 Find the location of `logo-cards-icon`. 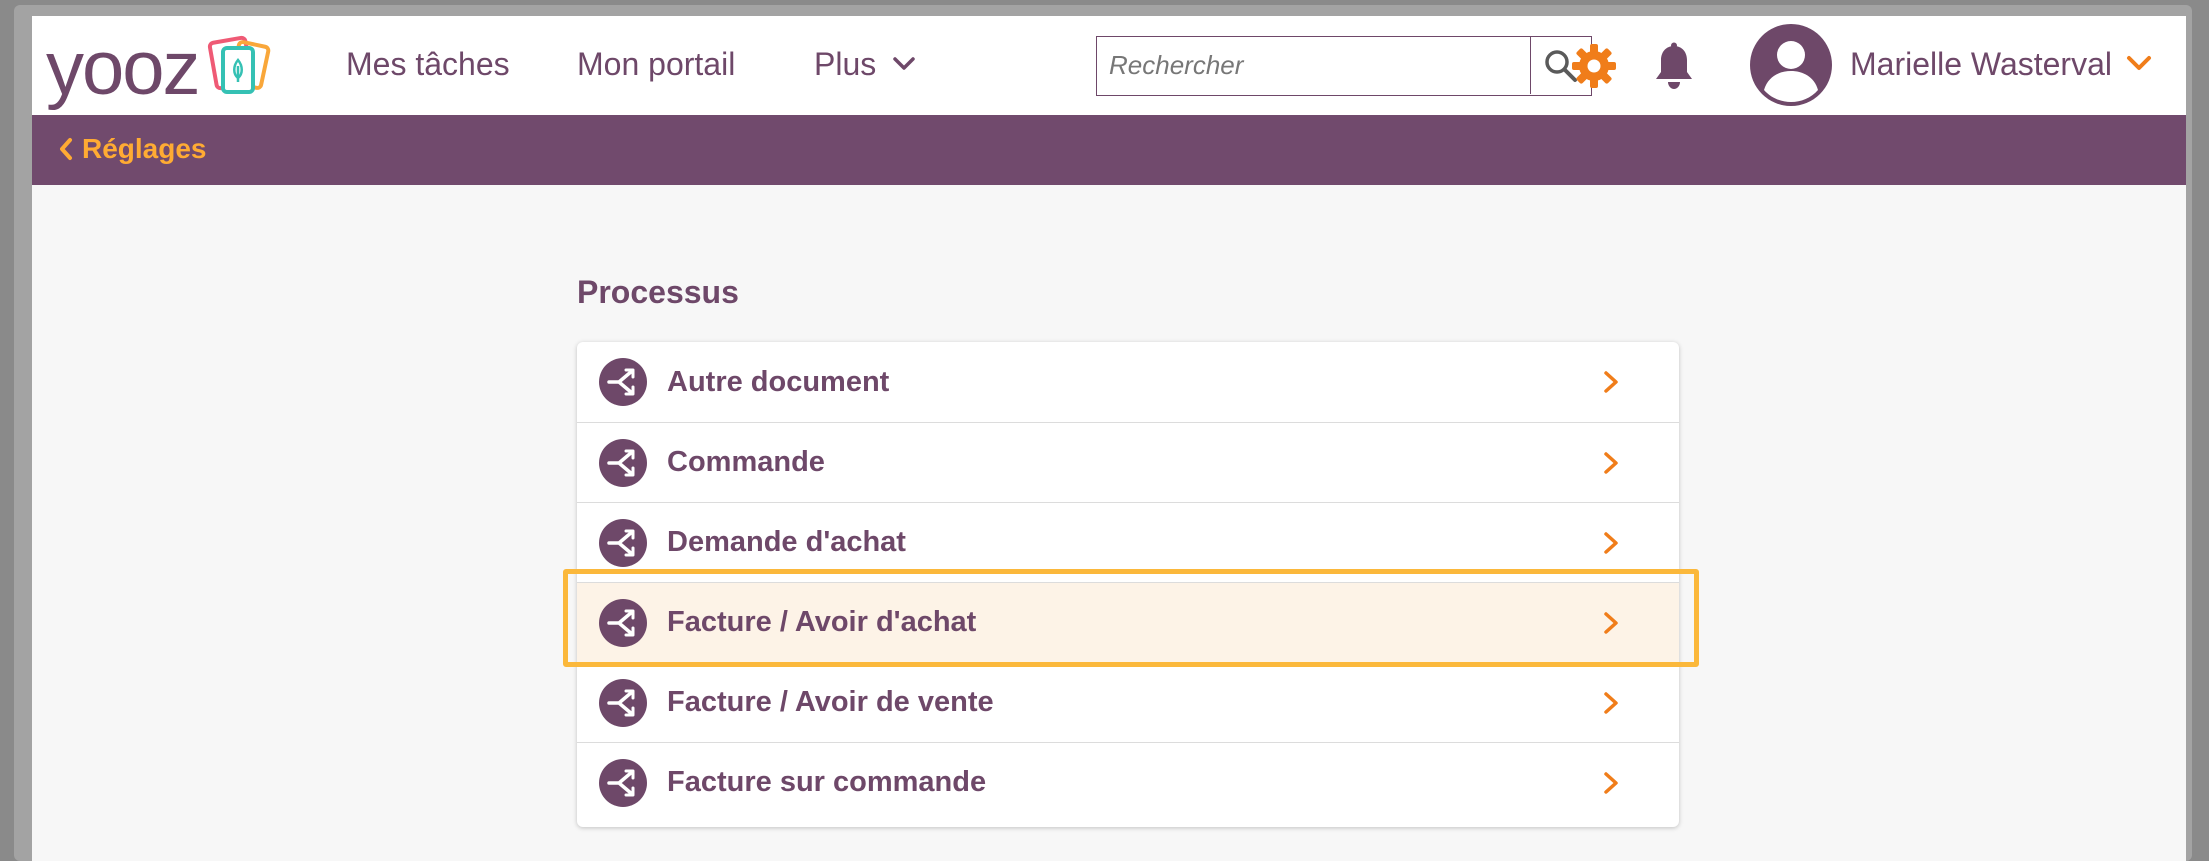

logo-cards-icon is located at coordinates (238, 64).